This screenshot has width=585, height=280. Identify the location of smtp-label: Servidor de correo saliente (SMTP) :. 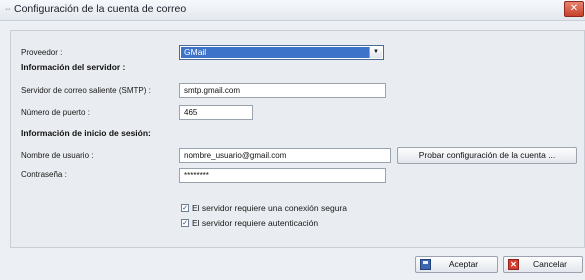
(86, 90).